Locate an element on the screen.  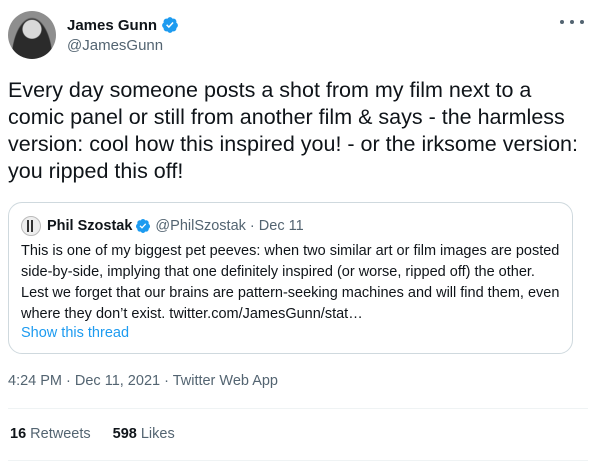
likes-count: 598 is located at coordinates (124, 434).